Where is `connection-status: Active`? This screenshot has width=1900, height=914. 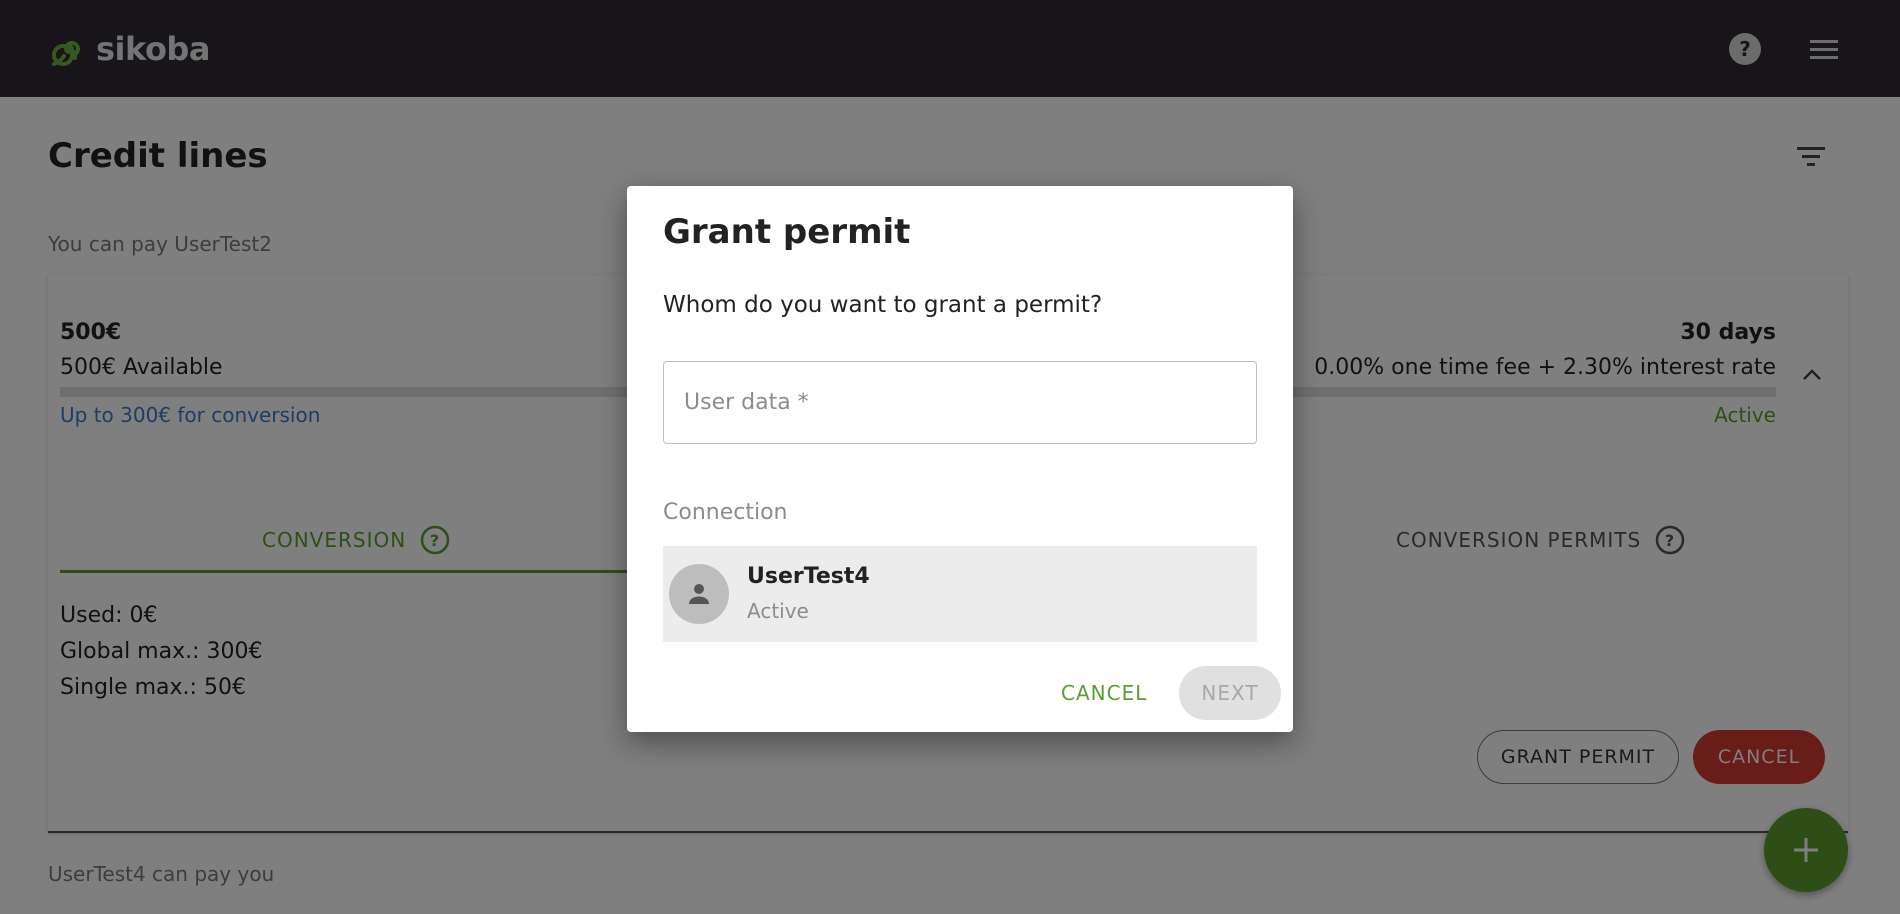
connection-status: Active is located at coordinates (778, 611).